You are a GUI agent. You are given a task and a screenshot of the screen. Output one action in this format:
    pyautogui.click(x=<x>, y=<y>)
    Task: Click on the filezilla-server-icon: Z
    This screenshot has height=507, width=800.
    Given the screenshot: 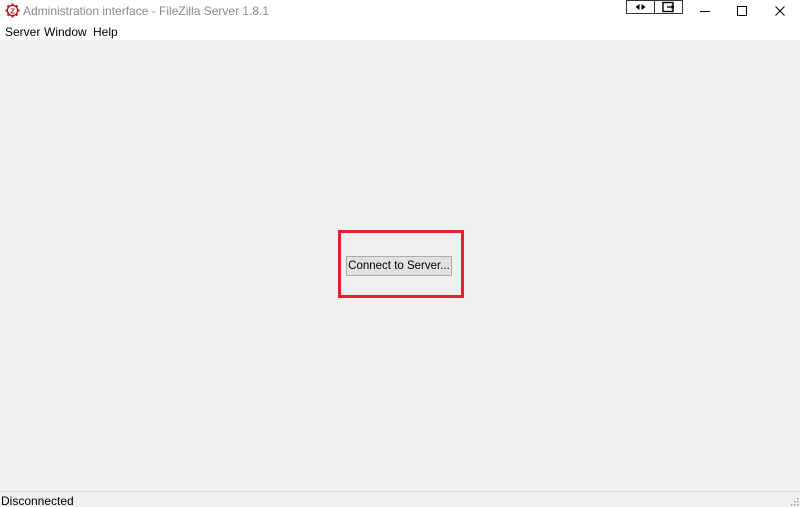 What is the action you would take?
    pyautogui.click(x=12, y=10)
    